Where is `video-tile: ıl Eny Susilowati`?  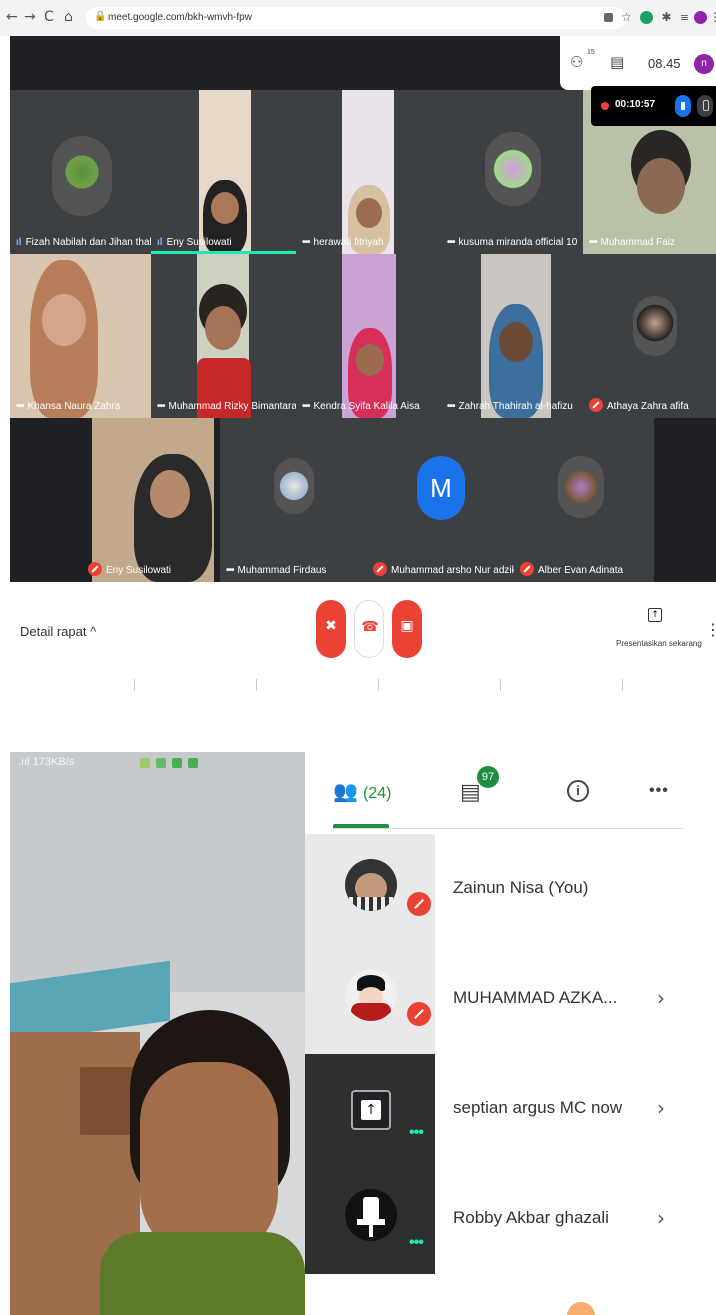 video-tile: ıl Eny Susilowati is located at coordinates (223, 172).